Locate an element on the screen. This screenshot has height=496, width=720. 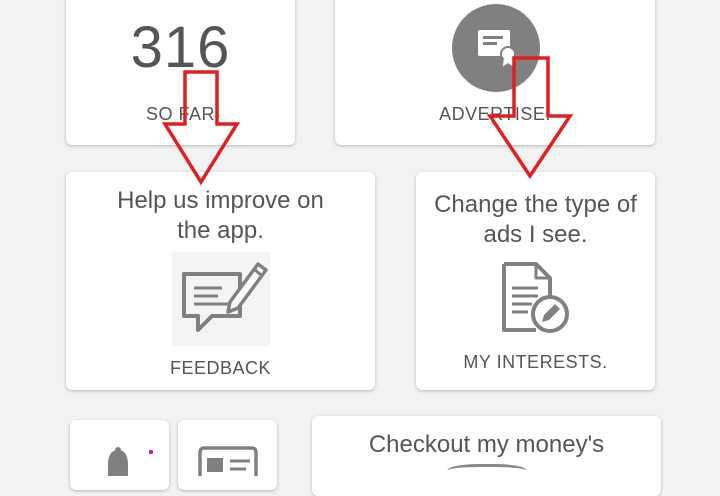
money-description-clipped-line is located at coordinates (487, 467).